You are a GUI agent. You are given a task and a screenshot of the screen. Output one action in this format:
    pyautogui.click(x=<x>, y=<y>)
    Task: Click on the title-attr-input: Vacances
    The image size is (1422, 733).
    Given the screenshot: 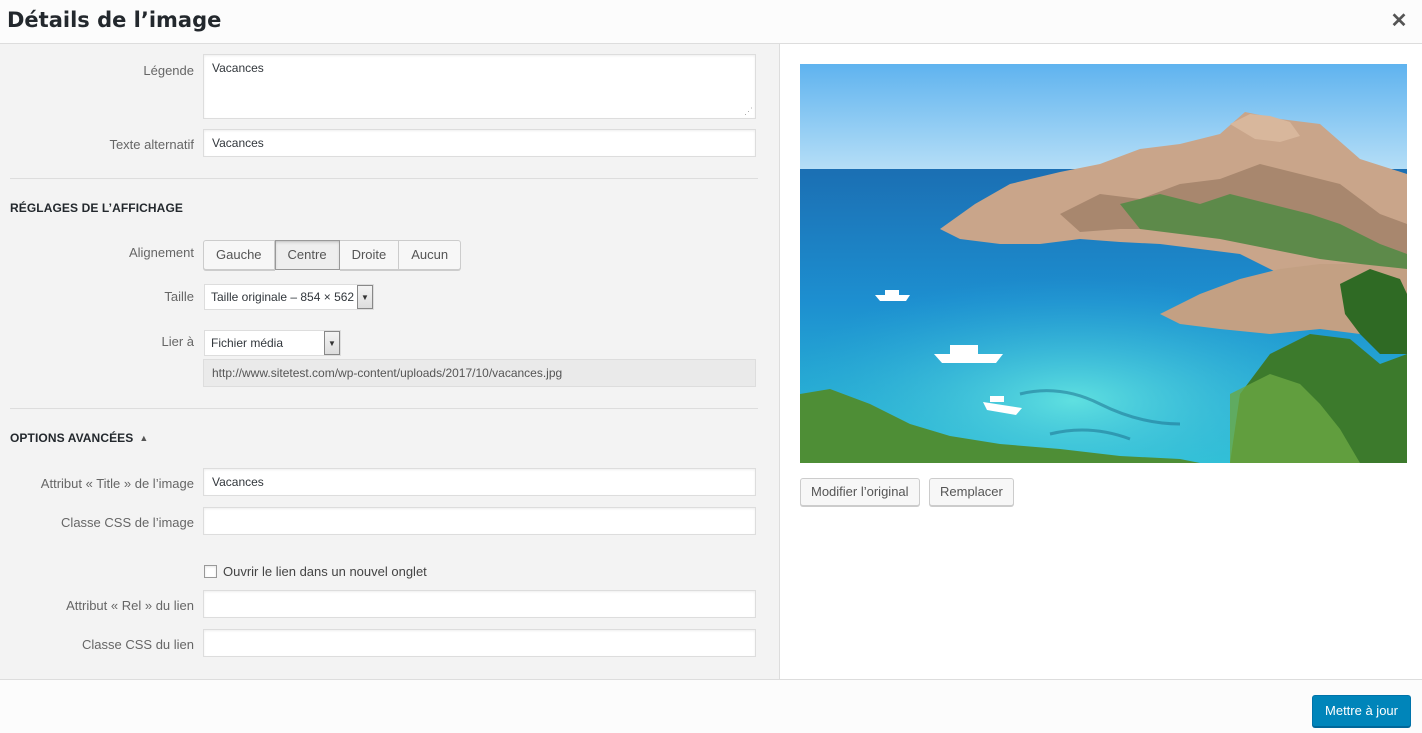 What is the action you would take?
    pyautogui.click(x=479, y=482)
    